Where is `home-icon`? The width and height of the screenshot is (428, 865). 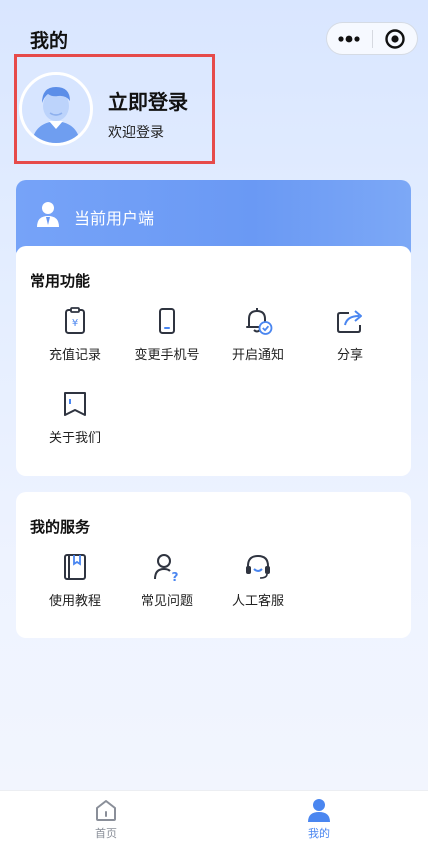
home-icon is located at coordinates (106, 810).